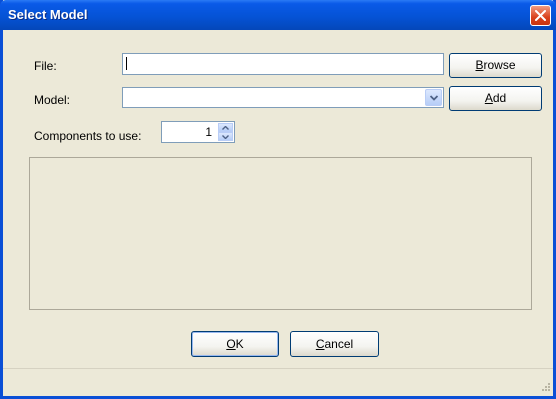  I want to click on spin-down-button, so click(225, 136).